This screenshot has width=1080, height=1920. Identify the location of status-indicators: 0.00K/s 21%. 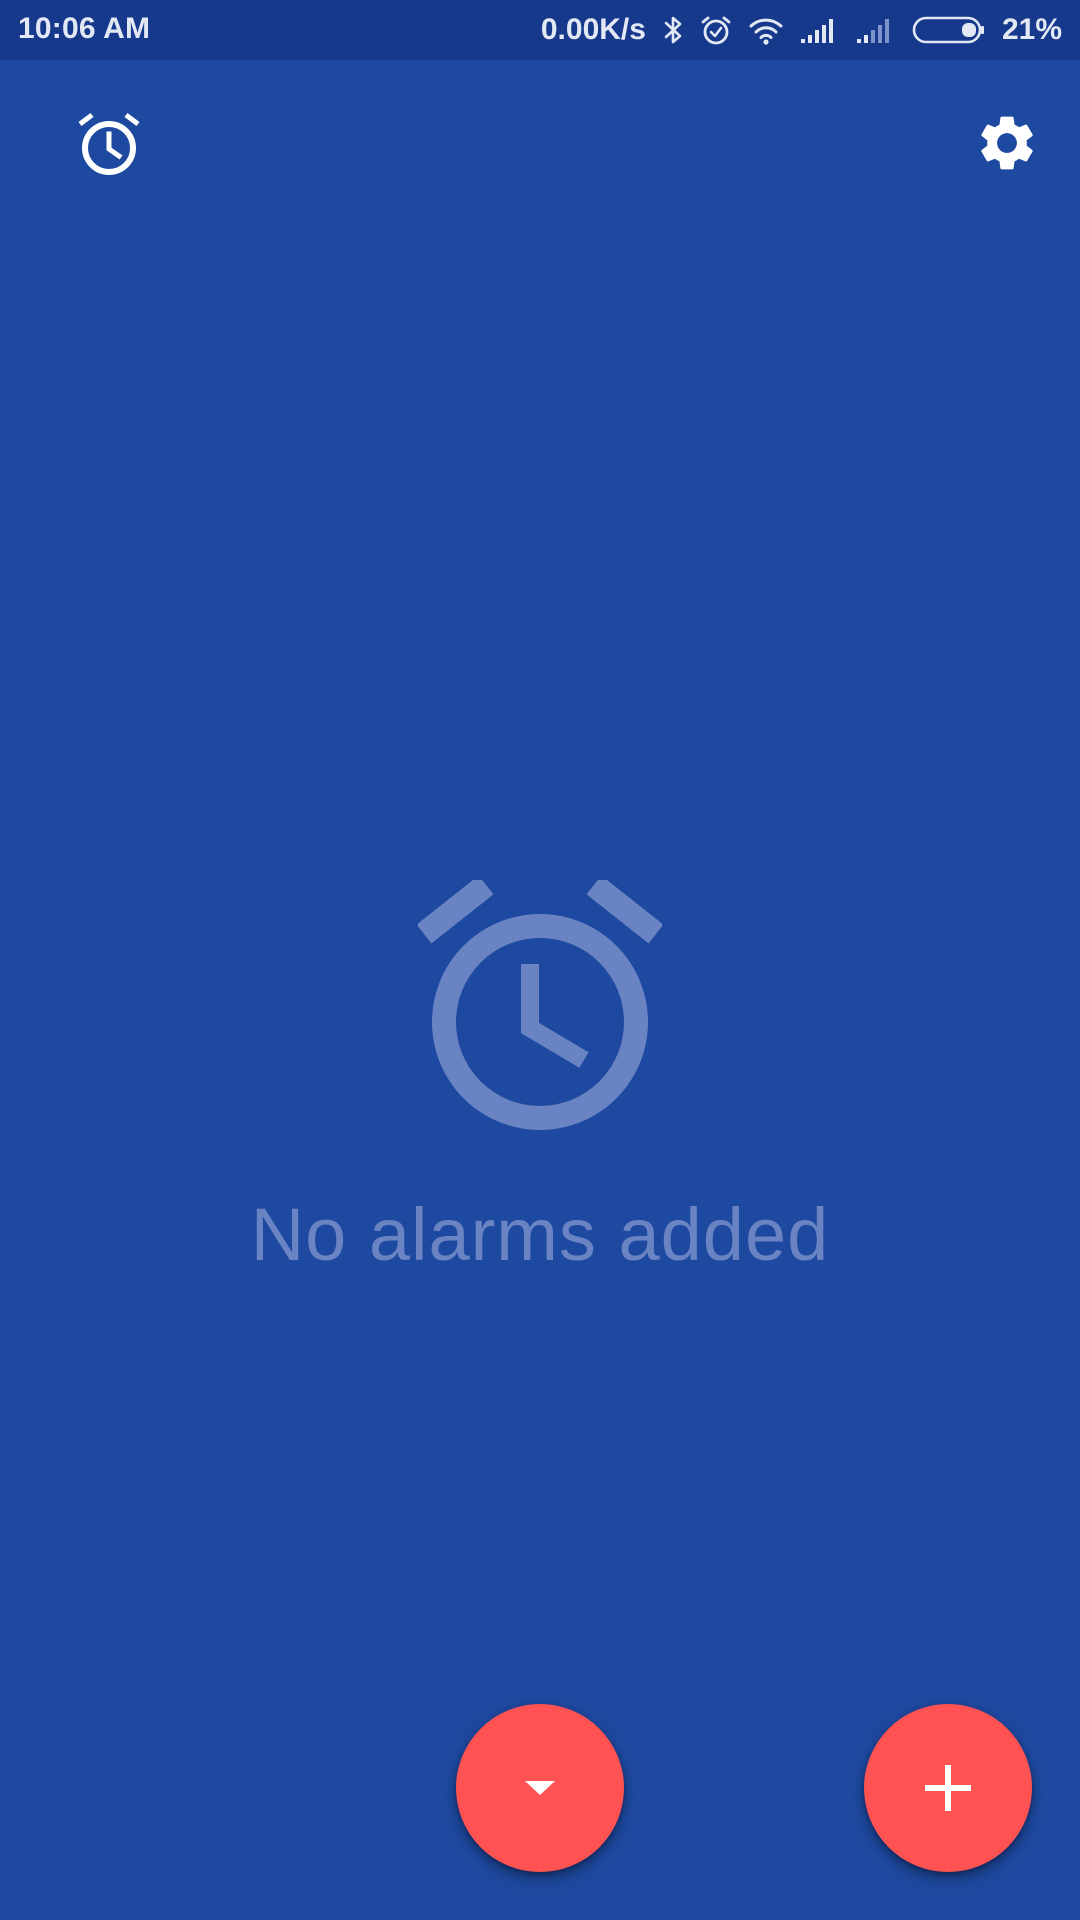
(801, 30).